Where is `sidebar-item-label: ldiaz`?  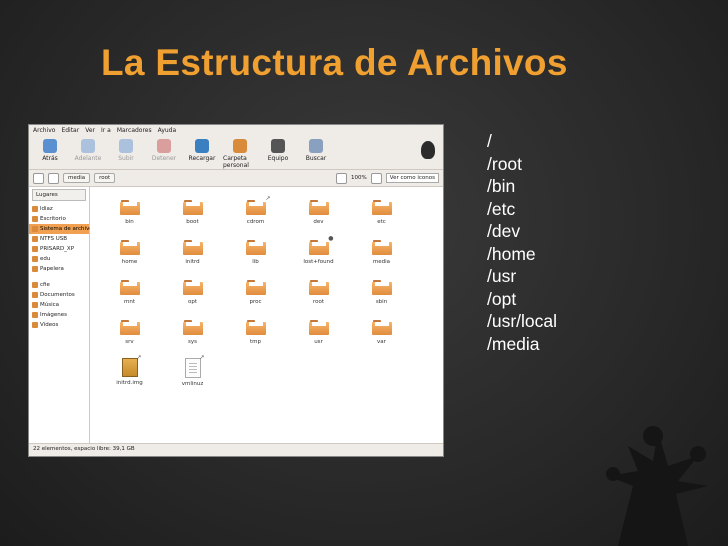
sidebar-item-label: ldiaz is located at coordinates (46, 209).